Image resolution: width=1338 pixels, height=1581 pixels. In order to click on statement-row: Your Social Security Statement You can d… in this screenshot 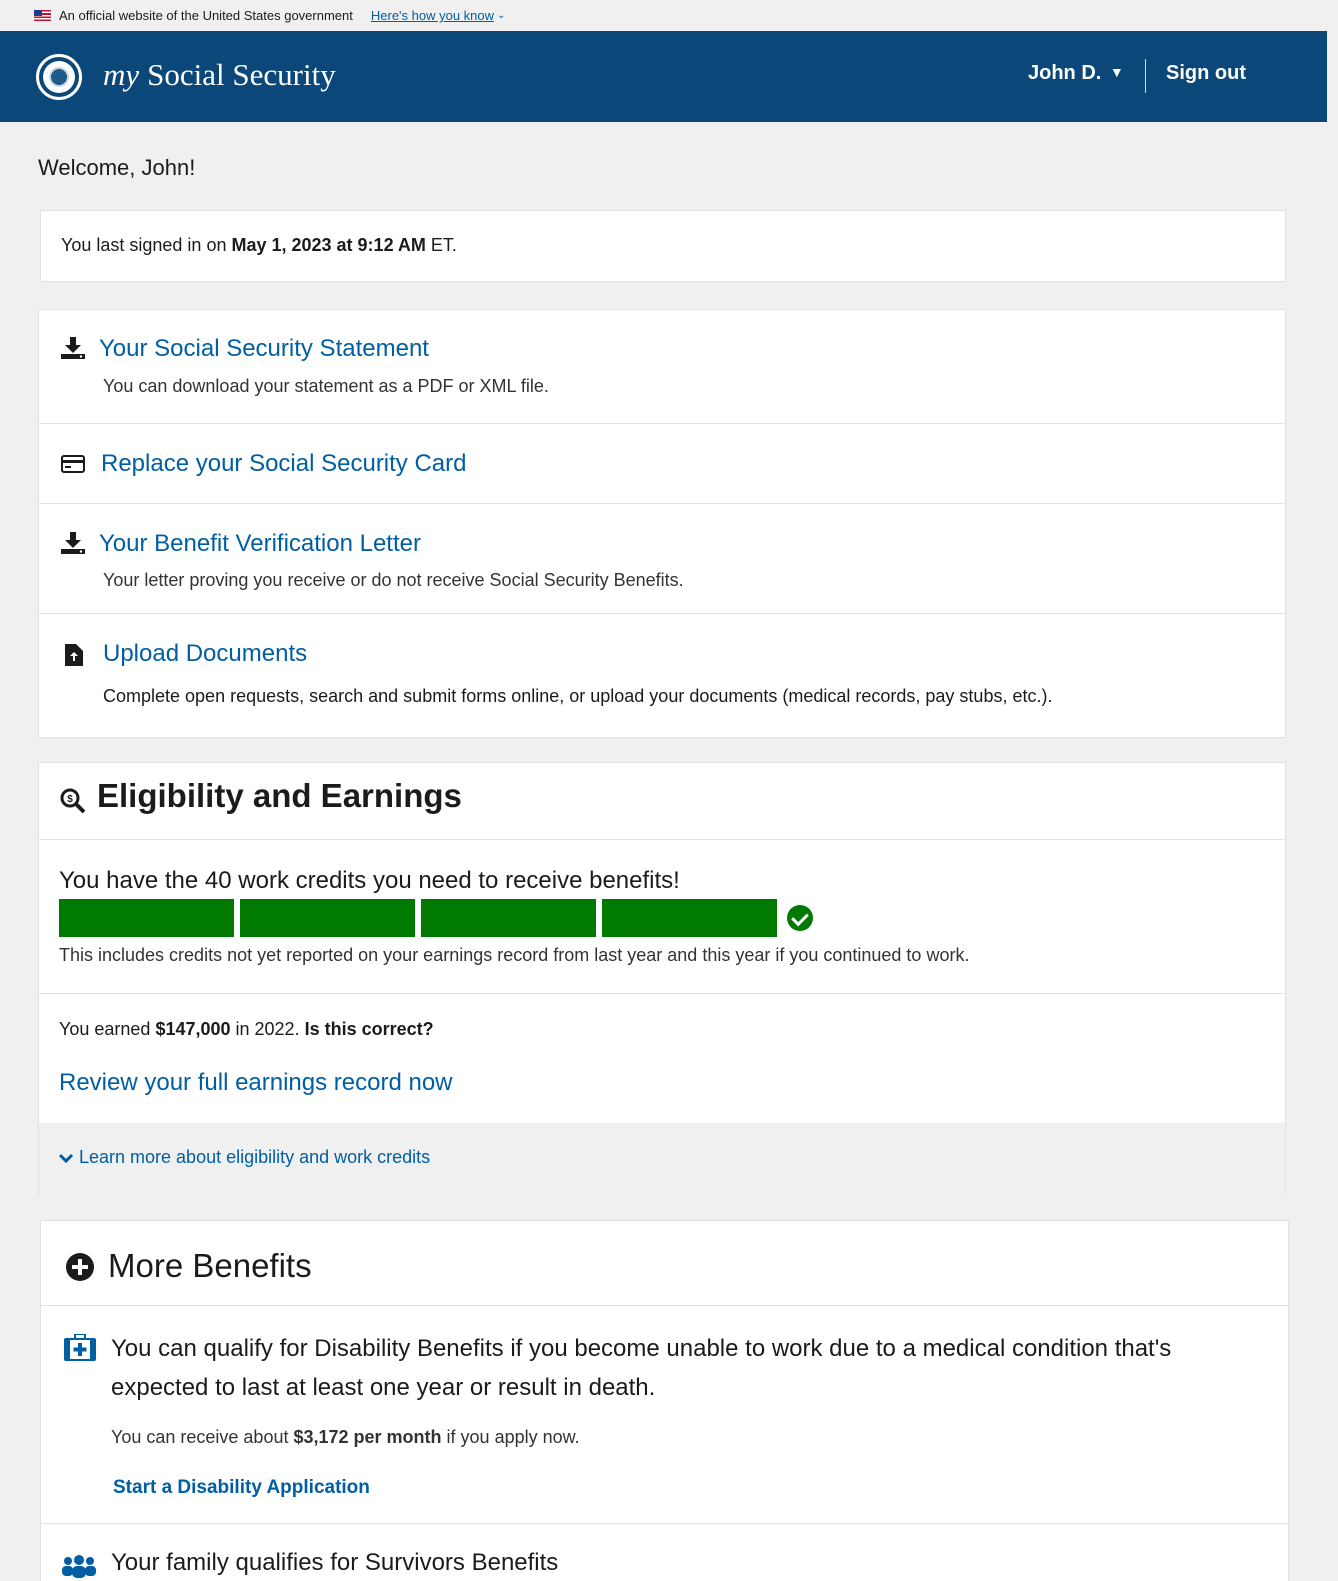, I will do `click(662, 367)`.